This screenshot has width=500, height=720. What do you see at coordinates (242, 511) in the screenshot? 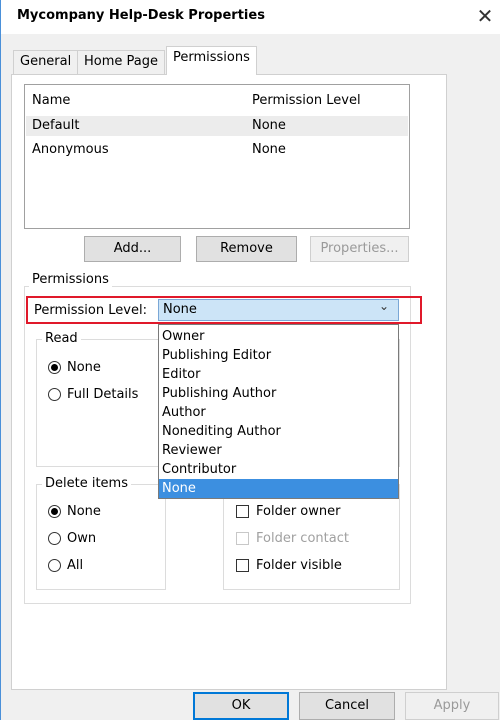
I see `folder-owner-checkbox` at bounding box center [242, 511].